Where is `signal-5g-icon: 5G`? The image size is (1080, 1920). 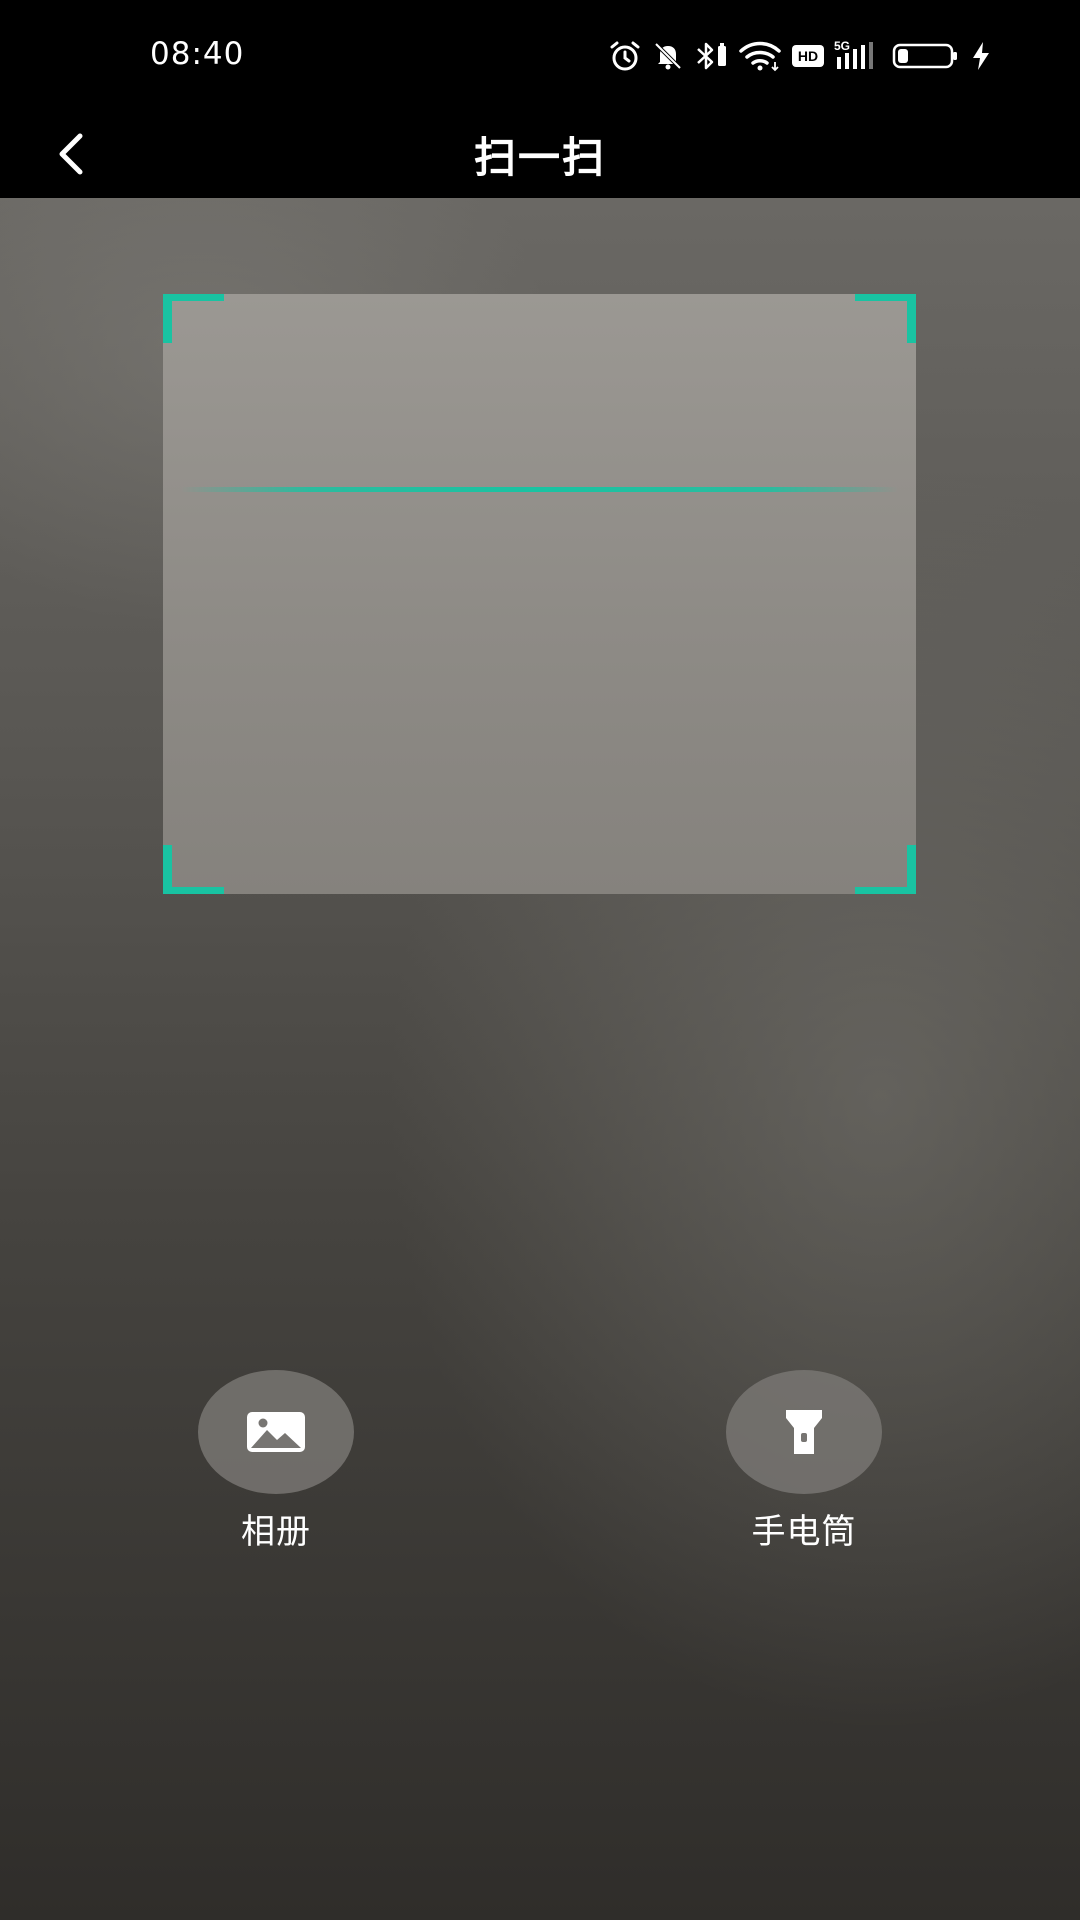 signal-5g-icon: 5G is located at coordinates (858, 56).